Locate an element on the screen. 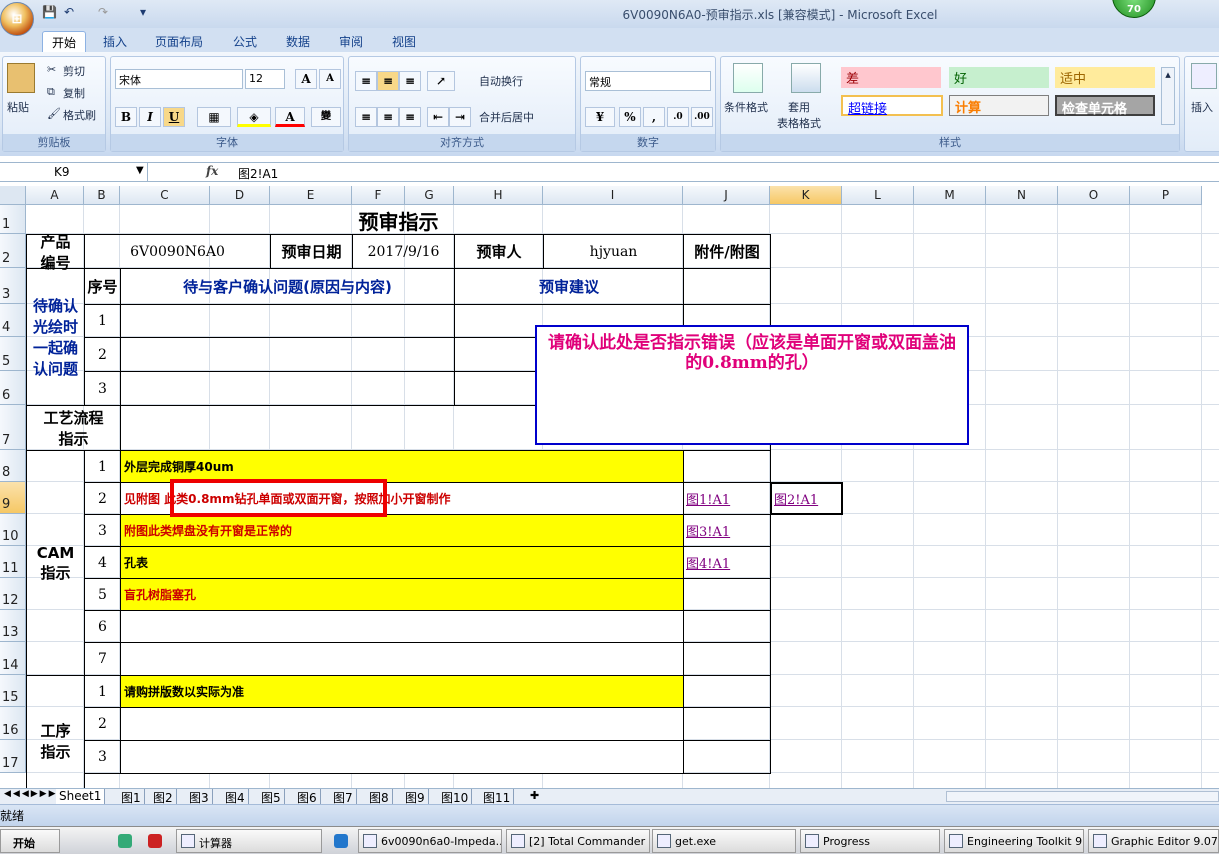  save-icon: 💾 is located at coordinates (49, 13).